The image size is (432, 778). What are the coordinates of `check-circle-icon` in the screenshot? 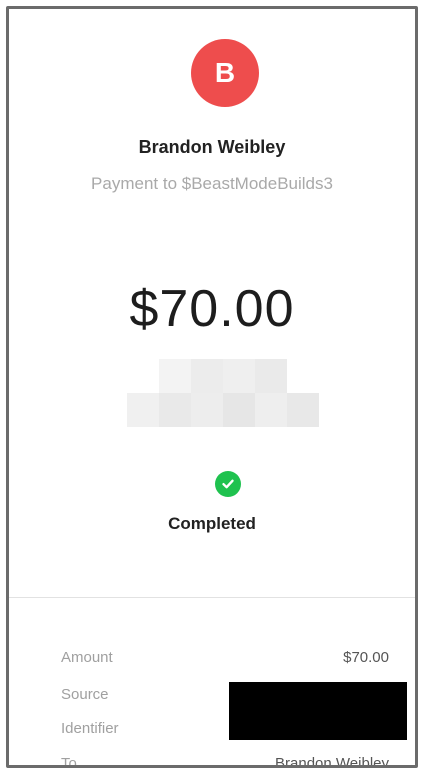 It's located at (228, 484).